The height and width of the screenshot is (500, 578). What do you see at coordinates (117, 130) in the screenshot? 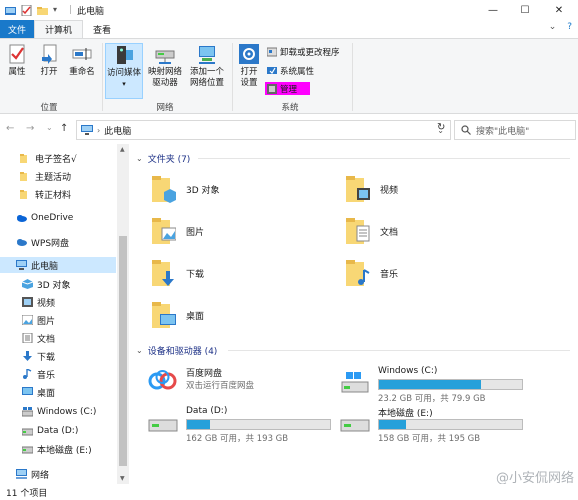
I see `breadcrumb-current: 此电脑` at bounding box center [117, 130].